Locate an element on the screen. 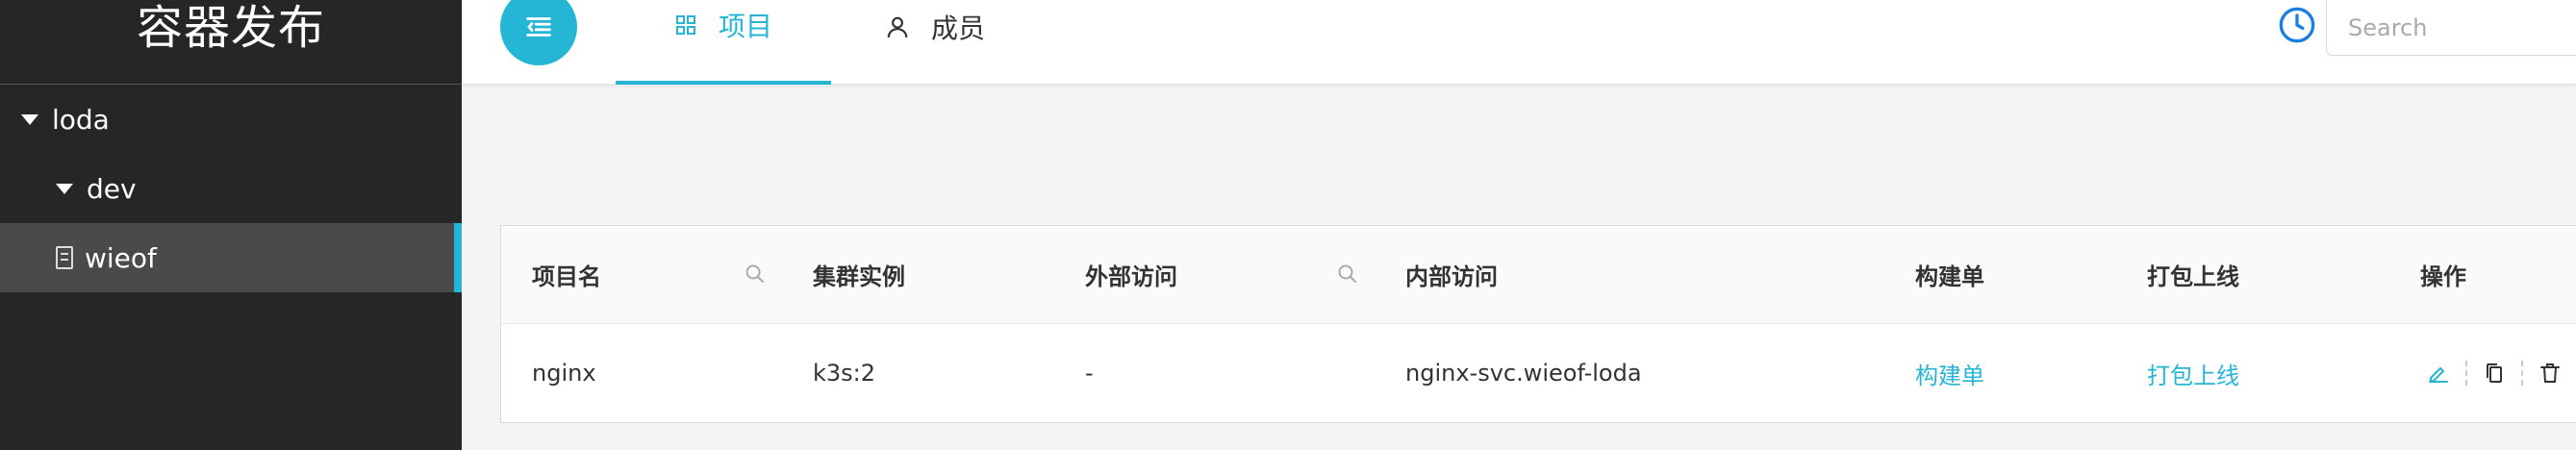 This screenshot has height=450, width=2576. cell-name: nginx is located at coordinates (564, 373).